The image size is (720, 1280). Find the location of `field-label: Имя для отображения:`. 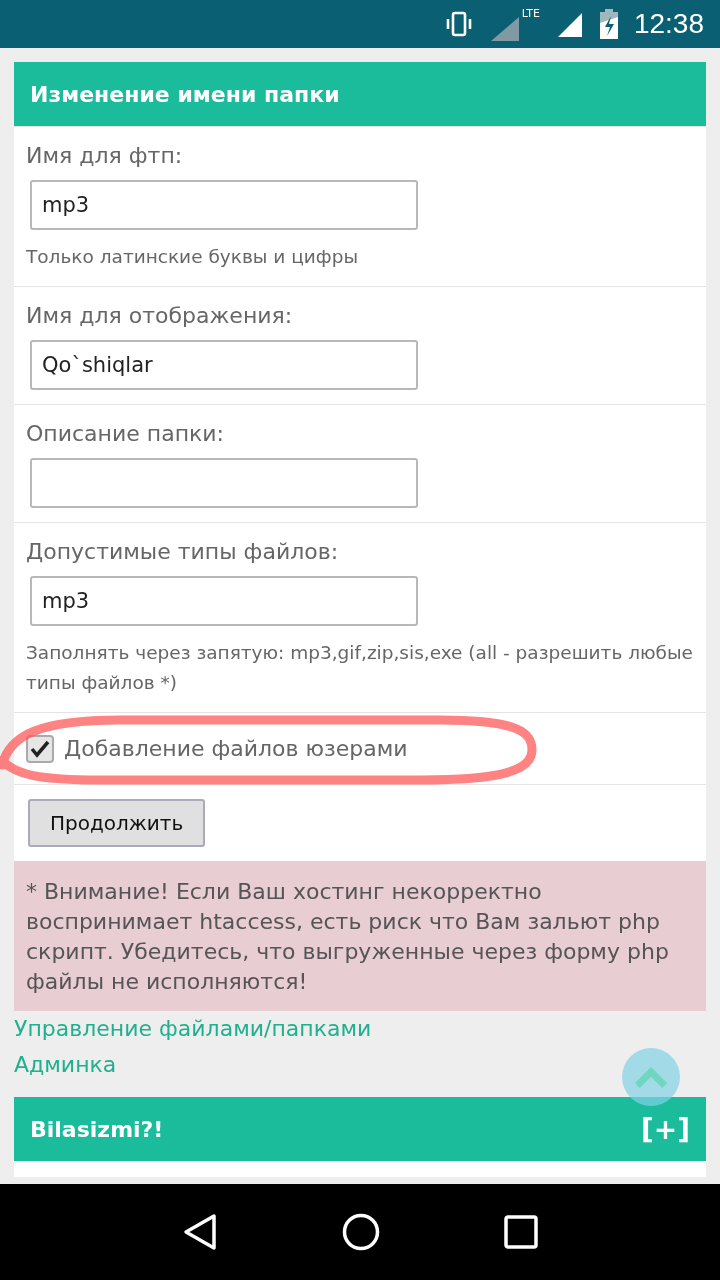

field-label: Имя для отображения: is located at coordinates (159, 315).